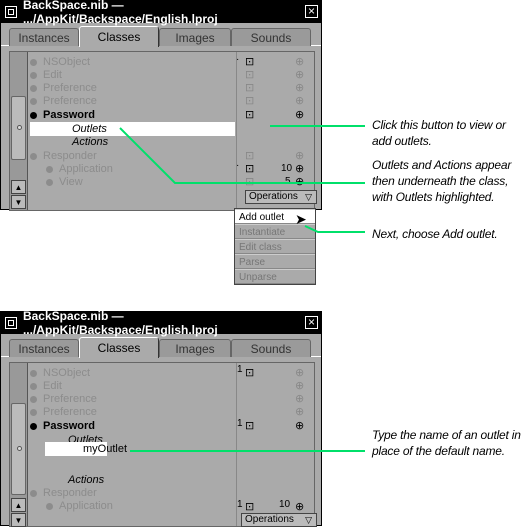 This screenshot has width=528, height=529. I want to click on callout-add-outlet: Next, choose Add outlet., so click(435, 234).